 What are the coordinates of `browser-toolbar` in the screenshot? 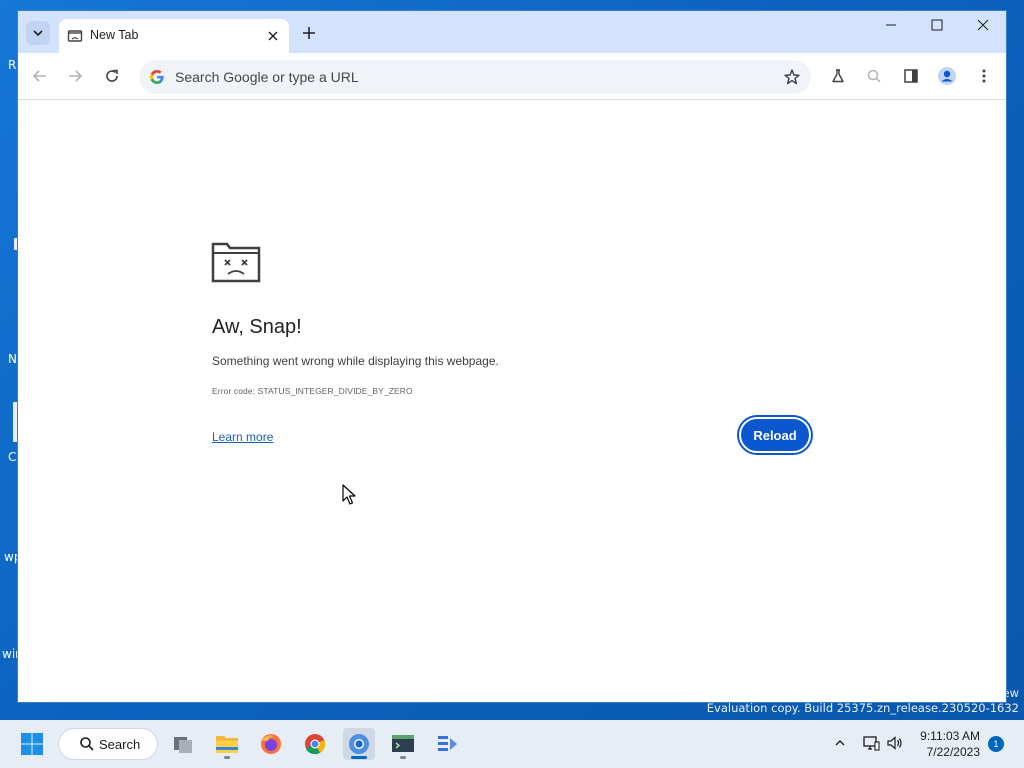 It's located at (512, 76).